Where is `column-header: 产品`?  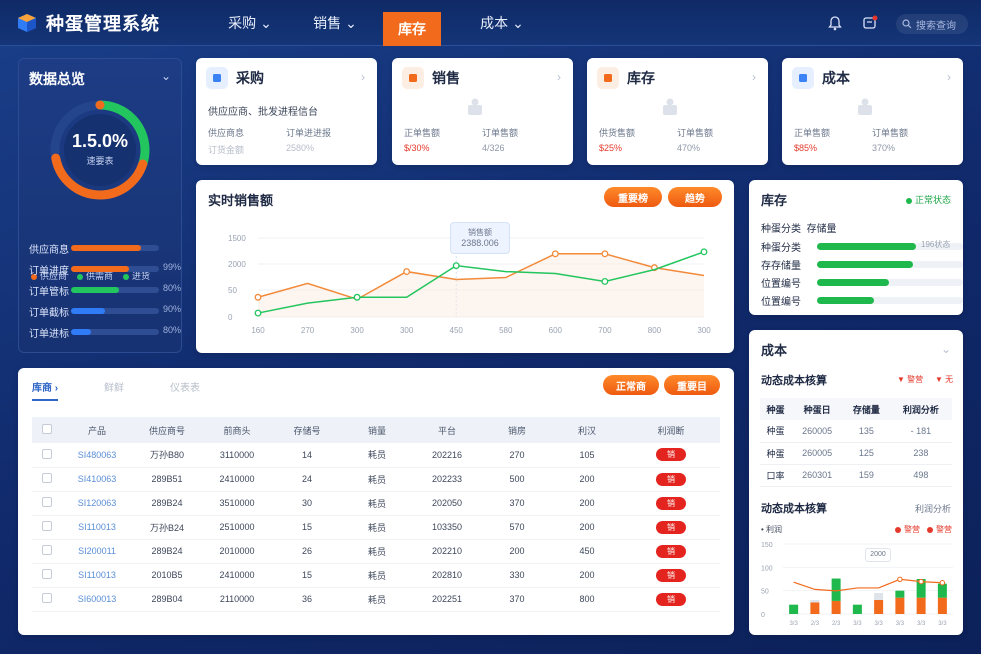
column-header: 产品 is located at coordinates (97, 430).